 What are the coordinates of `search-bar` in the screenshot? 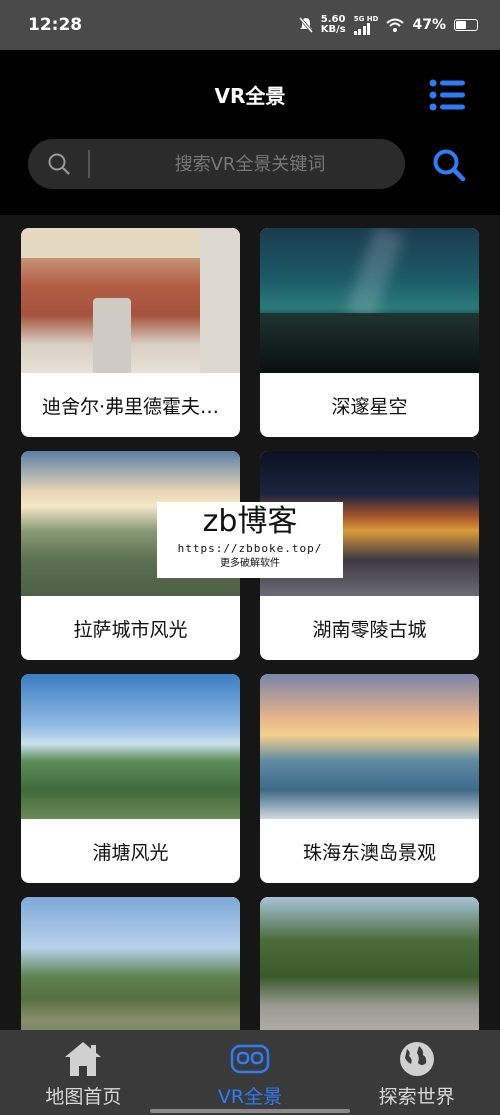 It's located at (216, 164).